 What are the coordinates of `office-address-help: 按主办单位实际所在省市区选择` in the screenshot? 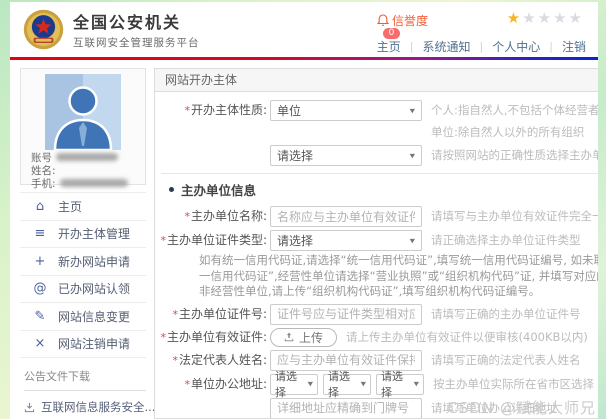 It's located at (513, 383).